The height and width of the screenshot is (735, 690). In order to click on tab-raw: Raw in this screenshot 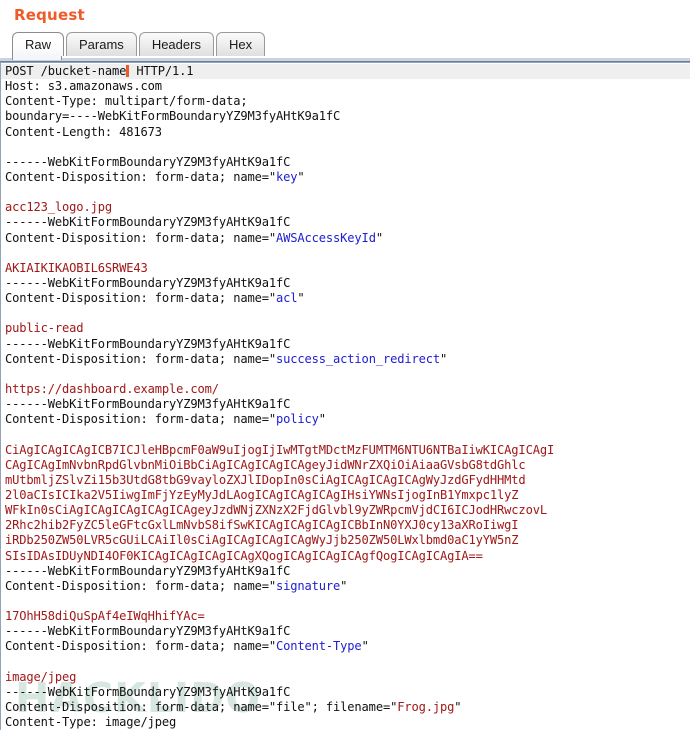, I will do `click(38, 44)`.